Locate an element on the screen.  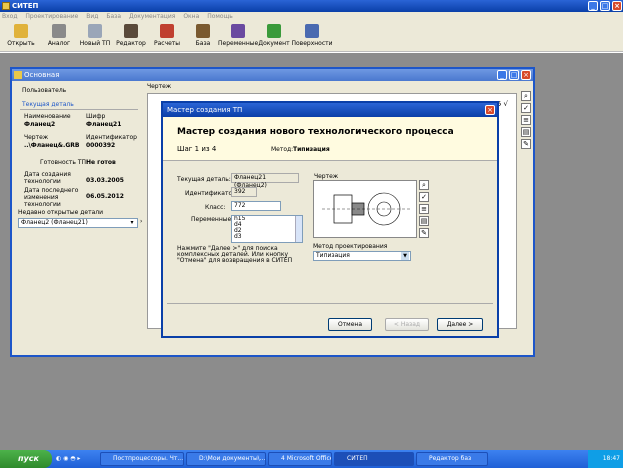
current-part-field: Фланец21 (Фланец2) is located at coordinates (265, 181).